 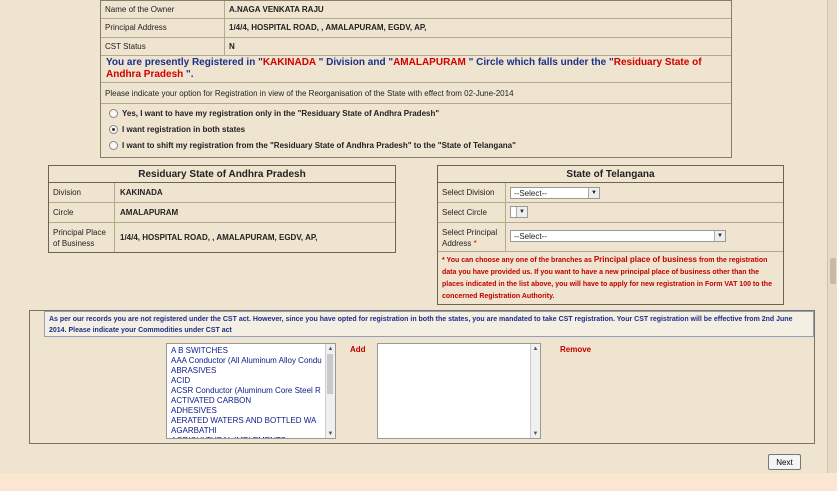 I want to click on commodity-option: A B SWITCHES, so click(x=251, y=351).